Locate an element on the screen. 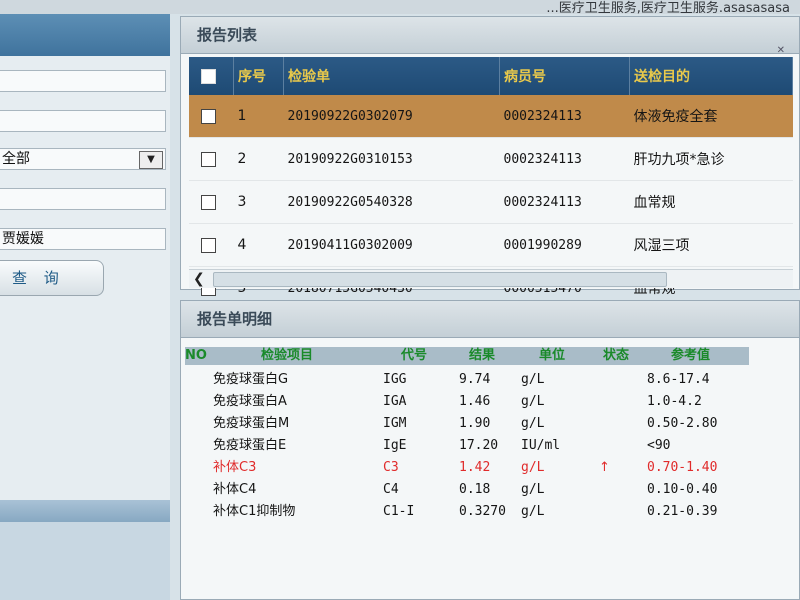  dept-select-value: 全部 is located at coordinates (16, 159).